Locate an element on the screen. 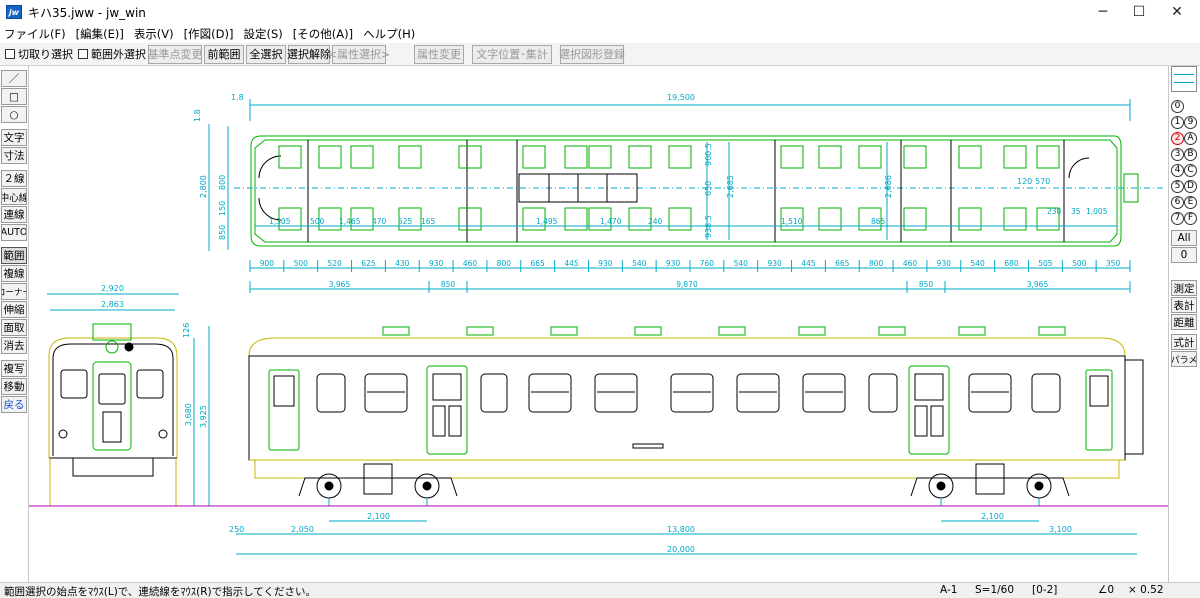 The height and width of the screenshot is (598, 1200). stretch-tool-button: 伸縮 is located at coordinates (14, 309).